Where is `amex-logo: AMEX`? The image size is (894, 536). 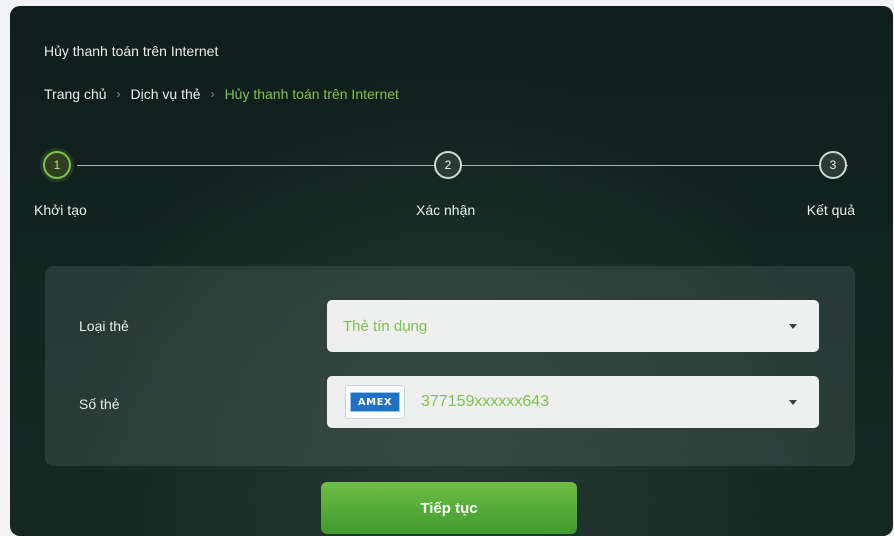 amex-logo: AMEX is located at coordinates (375, 402).